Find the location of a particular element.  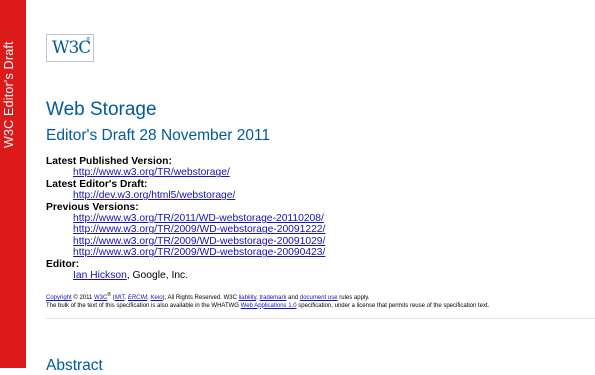

w3c-logo: W3C ® is located at coordinates (70, 48).